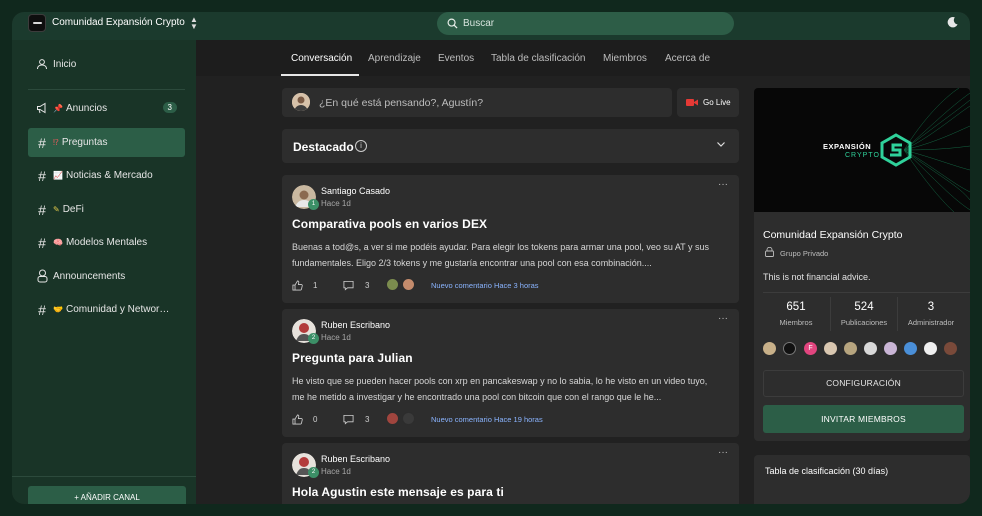 The width and height of the screenshot is (982, 516). I want to click on add-channel-button: + AÑADIR CANAL, so click(107, 495).